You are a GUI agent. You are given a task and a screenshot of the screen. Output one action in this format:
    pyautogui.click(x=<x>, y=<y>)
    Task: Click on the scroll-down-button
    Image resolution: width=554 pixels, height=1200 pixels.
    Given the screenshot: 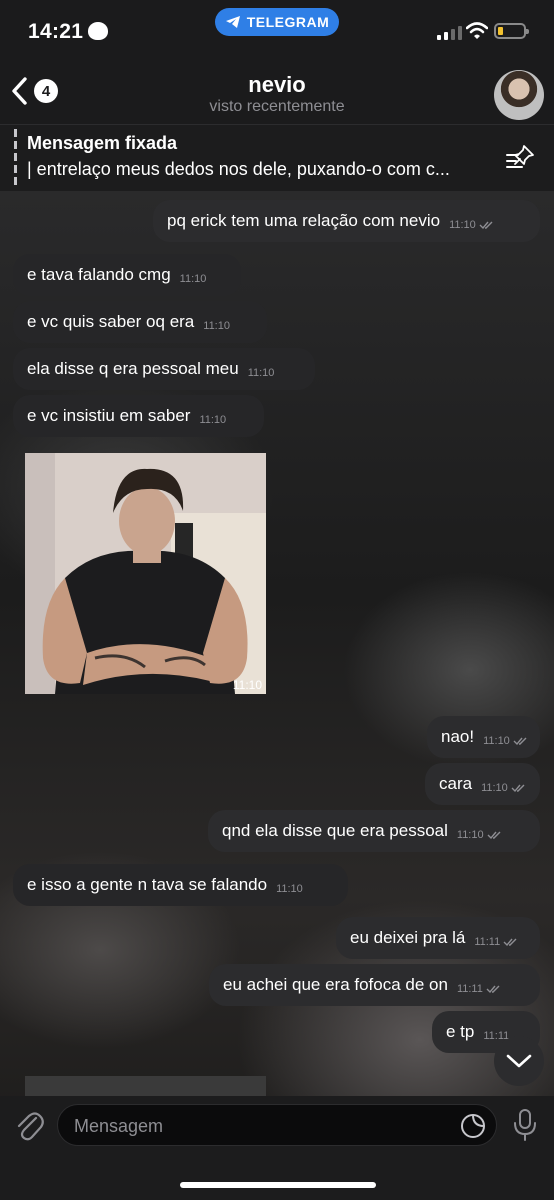 What is the action you would take?
    pyautogui.click(x=519, y=1061)
    